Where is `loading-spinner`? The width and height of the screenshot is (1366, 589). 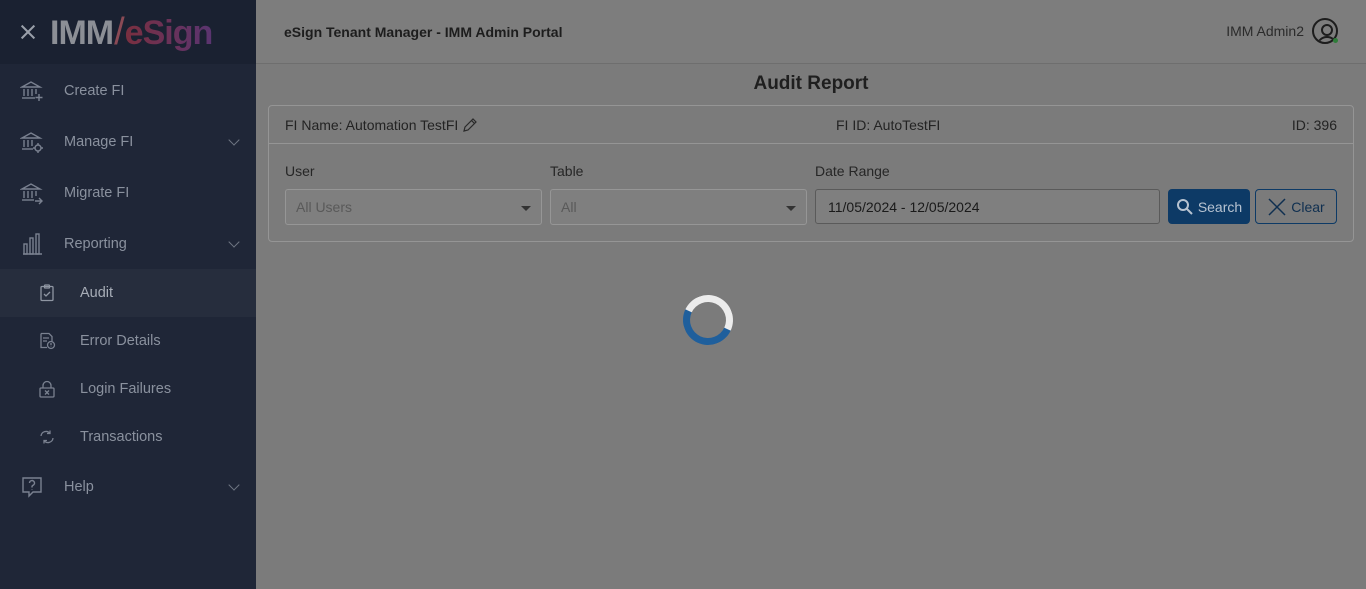
loading-spinner is located at coordinates (708, 320).